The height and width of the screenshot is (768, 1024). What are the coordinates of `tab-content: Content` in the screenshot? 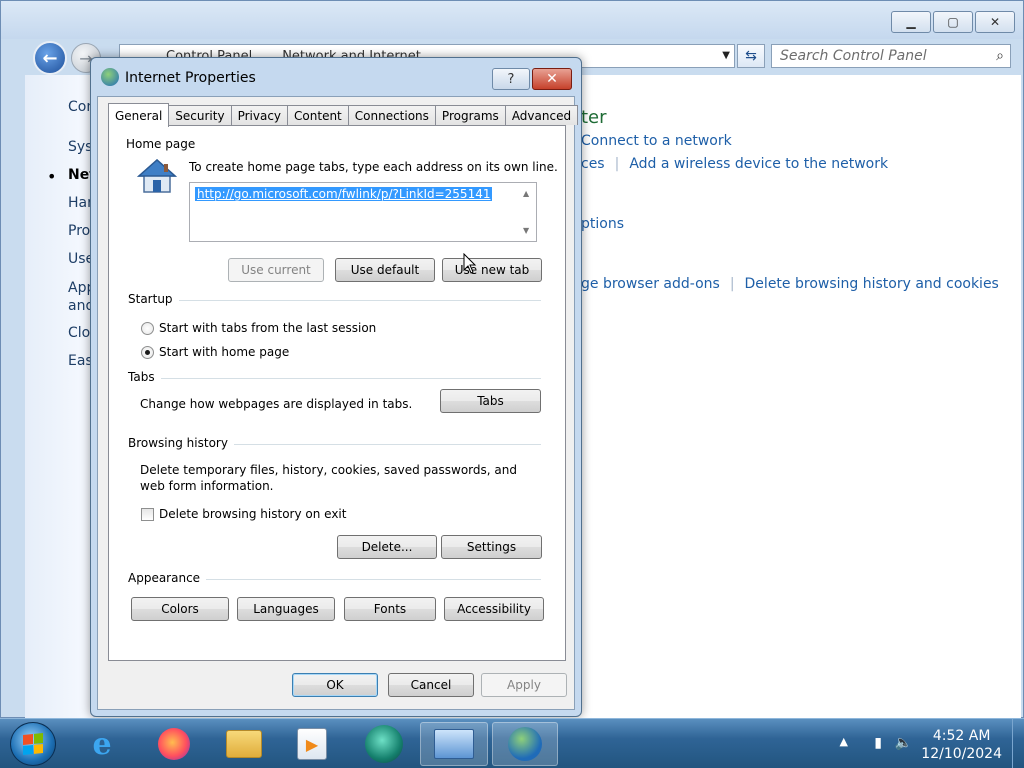 It's located at (318, 115).